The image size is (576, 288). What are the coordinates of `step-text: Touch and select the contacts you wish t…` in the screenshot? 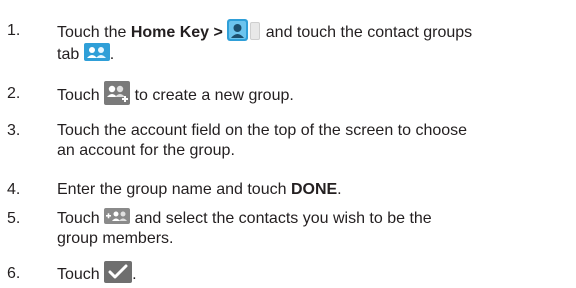 It's located at (313, 228).